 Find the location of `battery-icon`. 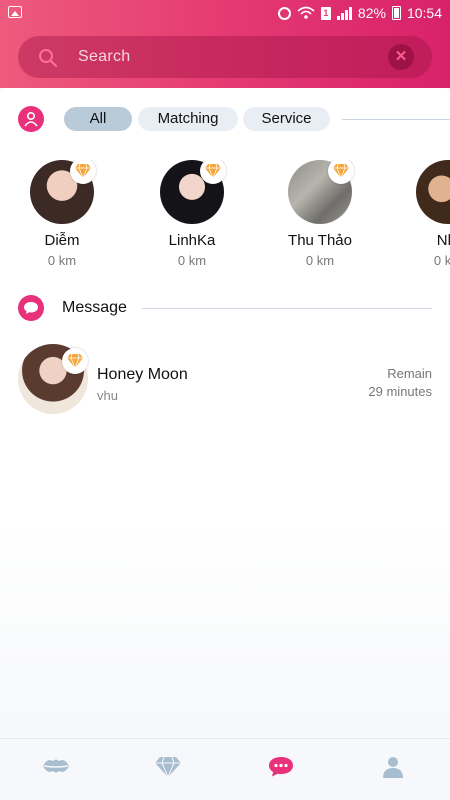

battery-icon is located at coordinates (396, 13).